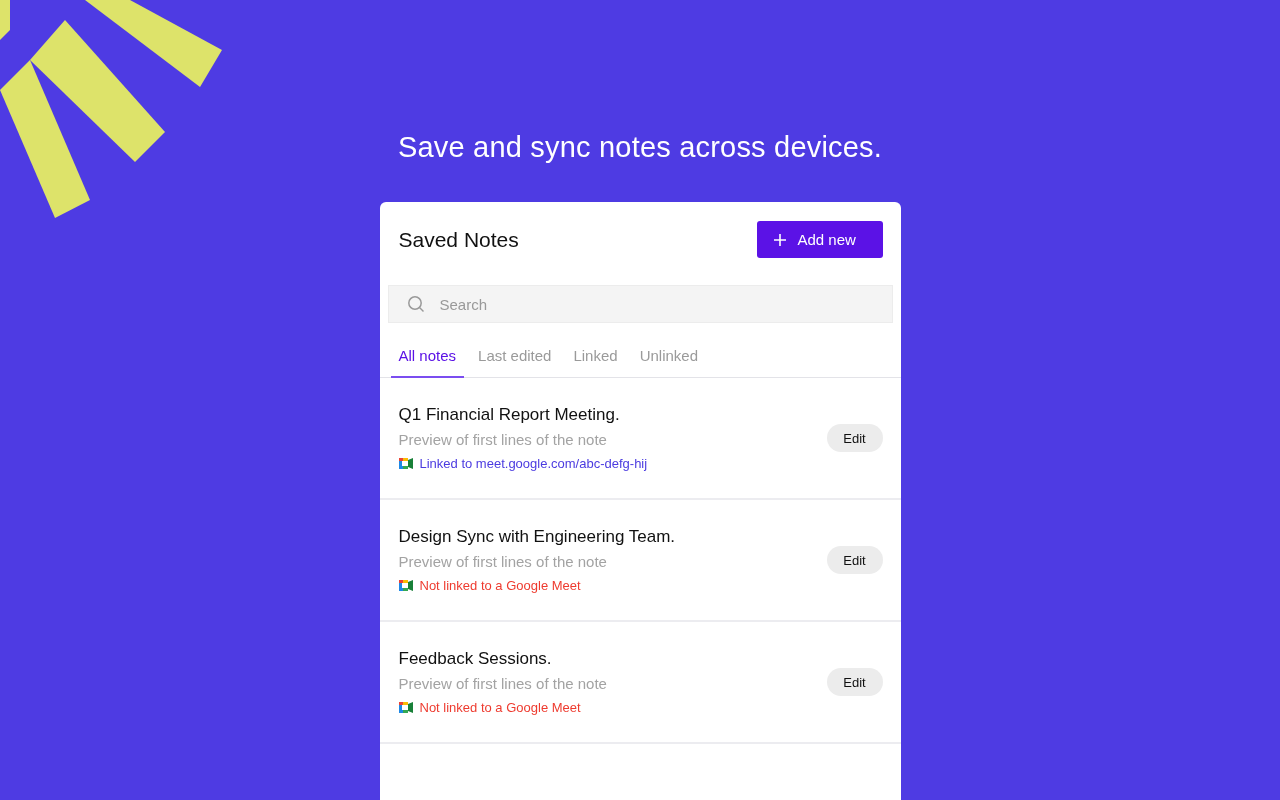 This screenshot has width=1280, height=800. I want to click on plus-icon, so click(779, 239).